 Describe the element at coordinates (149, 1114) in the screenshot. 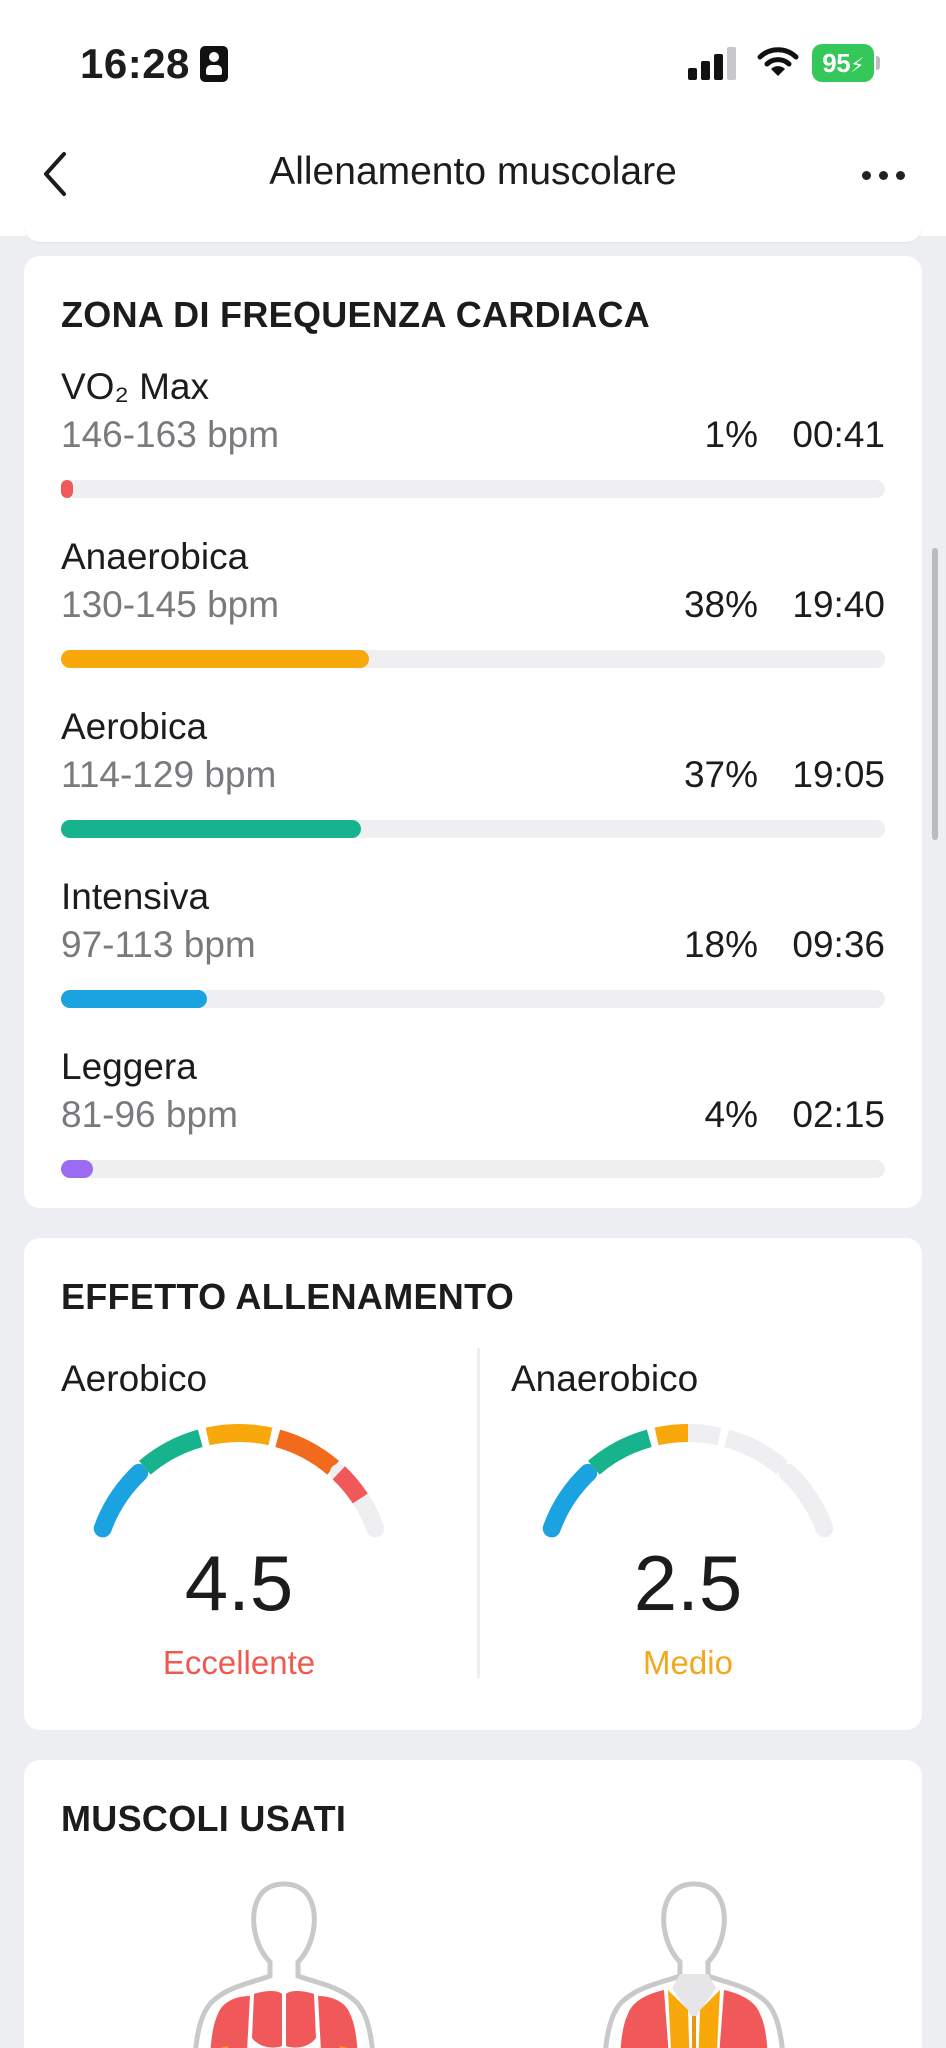

I see `zone-range: 81-96 bpm` at that location.